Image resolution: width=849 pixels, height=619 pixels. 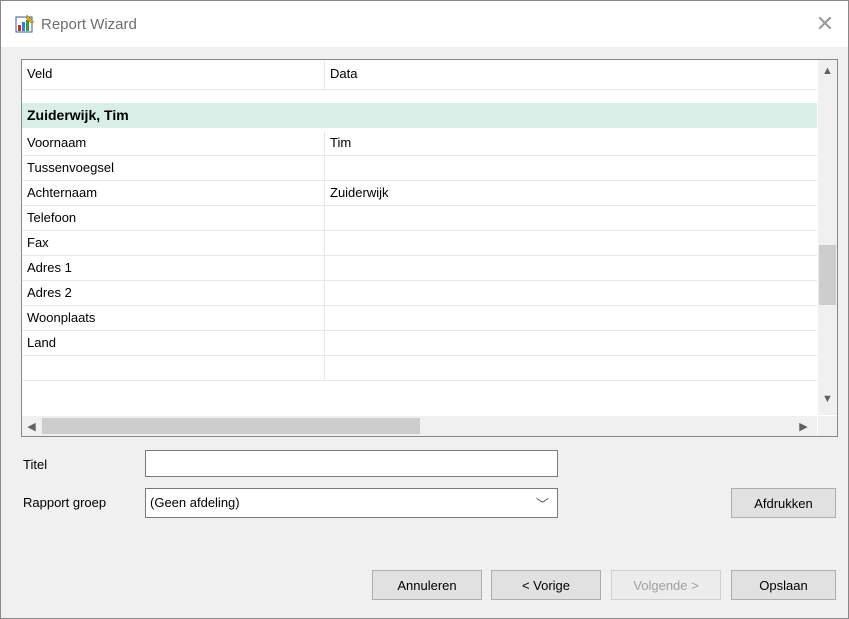 What do you see at coordinates (173, 343) in the screenshot?
I see `field-name: Land` at bounding box center [173, 343].